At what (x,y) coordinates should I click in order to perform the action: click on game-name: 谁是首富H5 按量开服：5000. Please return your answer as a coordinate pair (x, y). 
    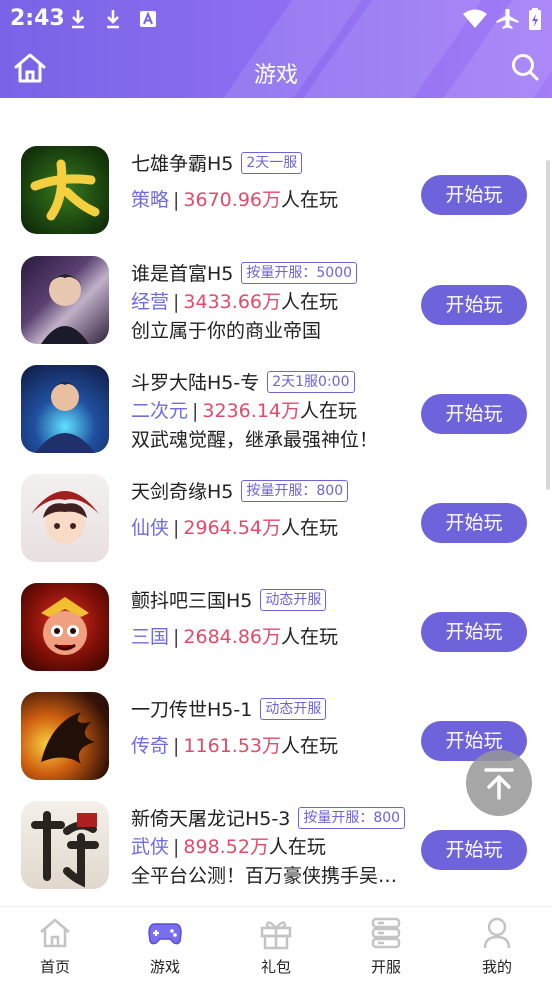
    Looking at the image, I should click on (244, 272).